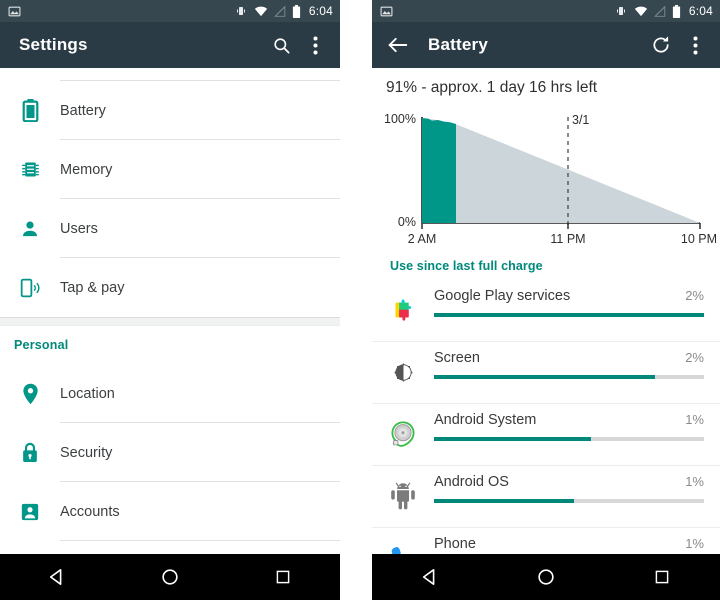 The image size is (720, 600). Describe the element at coordinates (90, 511) in the screenshot. I see `sidebar-item-label: Accounts` at that location.